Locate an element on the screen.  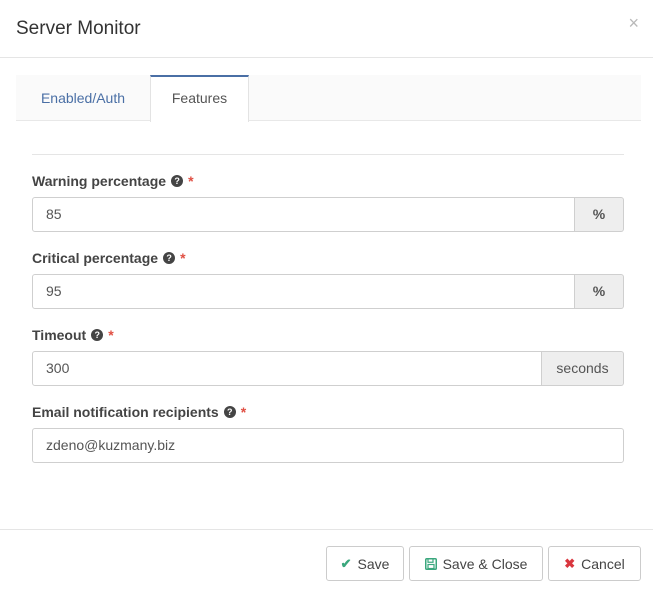
email-recipients-label-text: Email notification recipients is located at coordinates (125, 412).